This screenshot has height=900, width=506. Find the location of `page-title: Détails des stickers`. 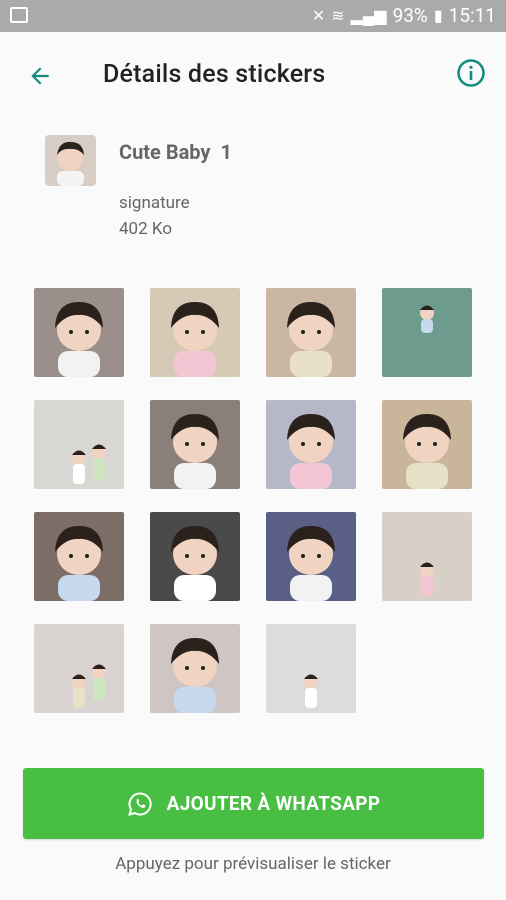

page-title: Détails des stickers is located at coordinates (214, 74).